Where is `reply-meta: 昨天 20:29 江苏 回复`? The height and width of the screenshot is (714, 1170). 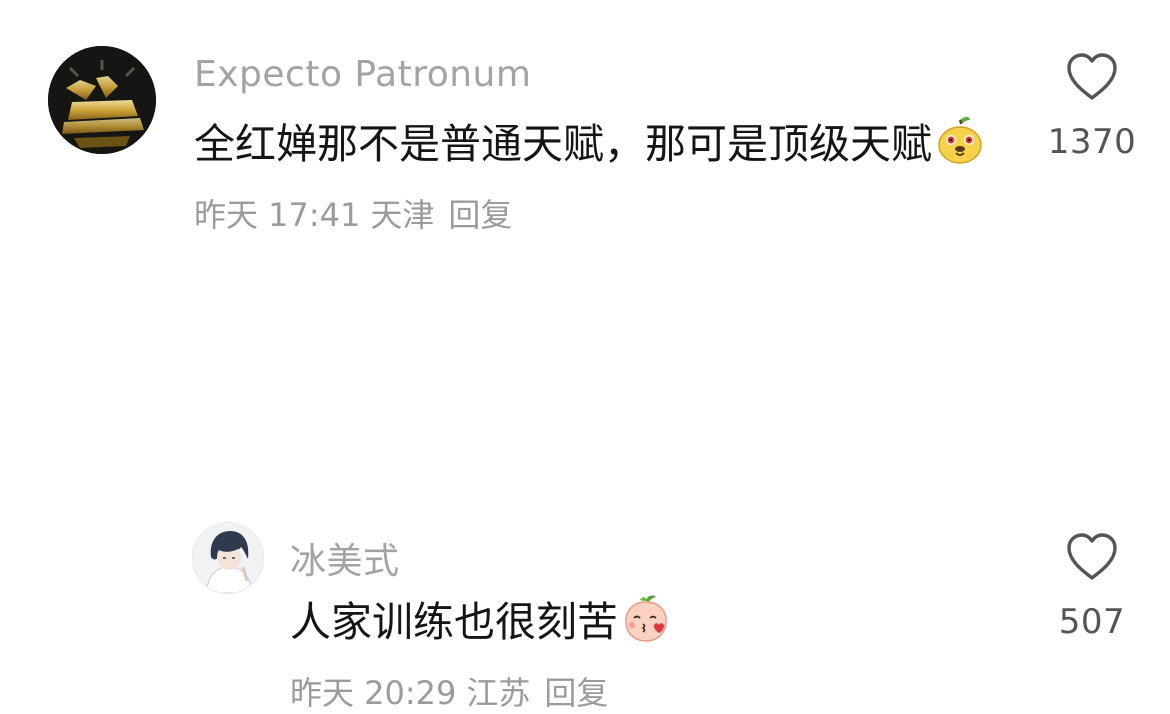
reply-meta: 昨天 20:29 江苏 回复 is located at coordinates (449, 691).